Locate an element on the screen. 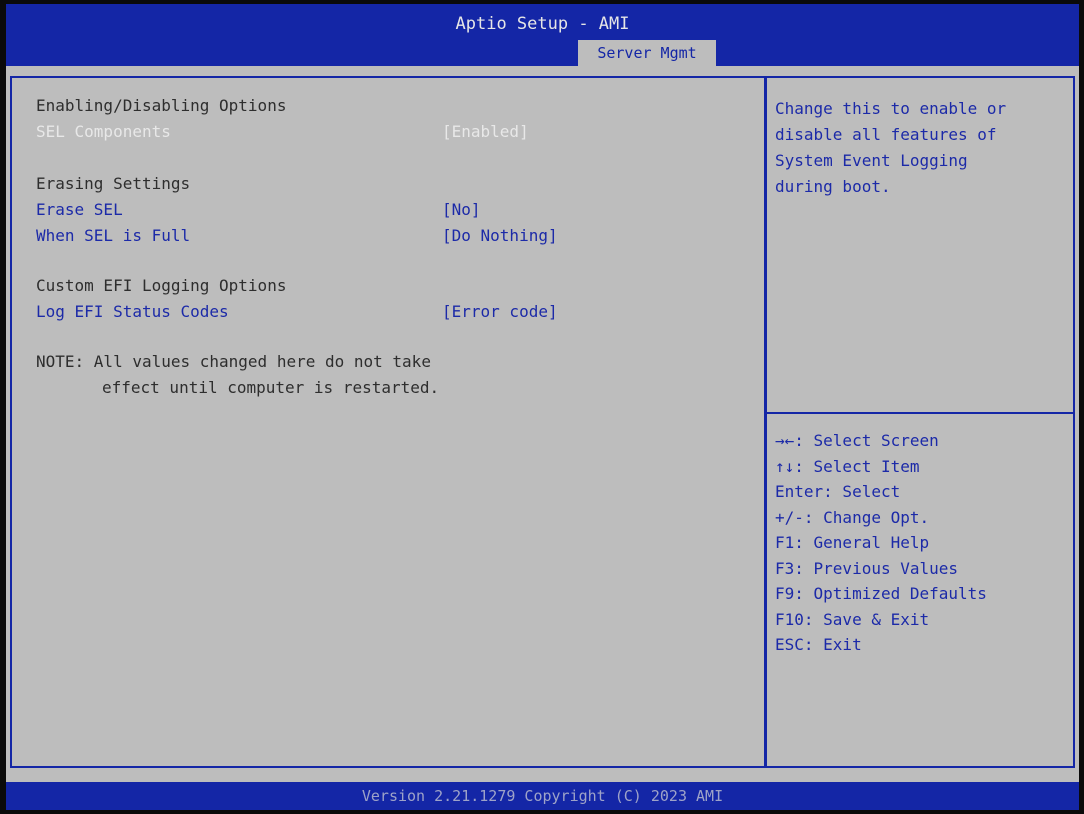 This screenshot has height=814, width=1084. app-title: Aptio Setup - AMI is located at coordinates (542, 24).